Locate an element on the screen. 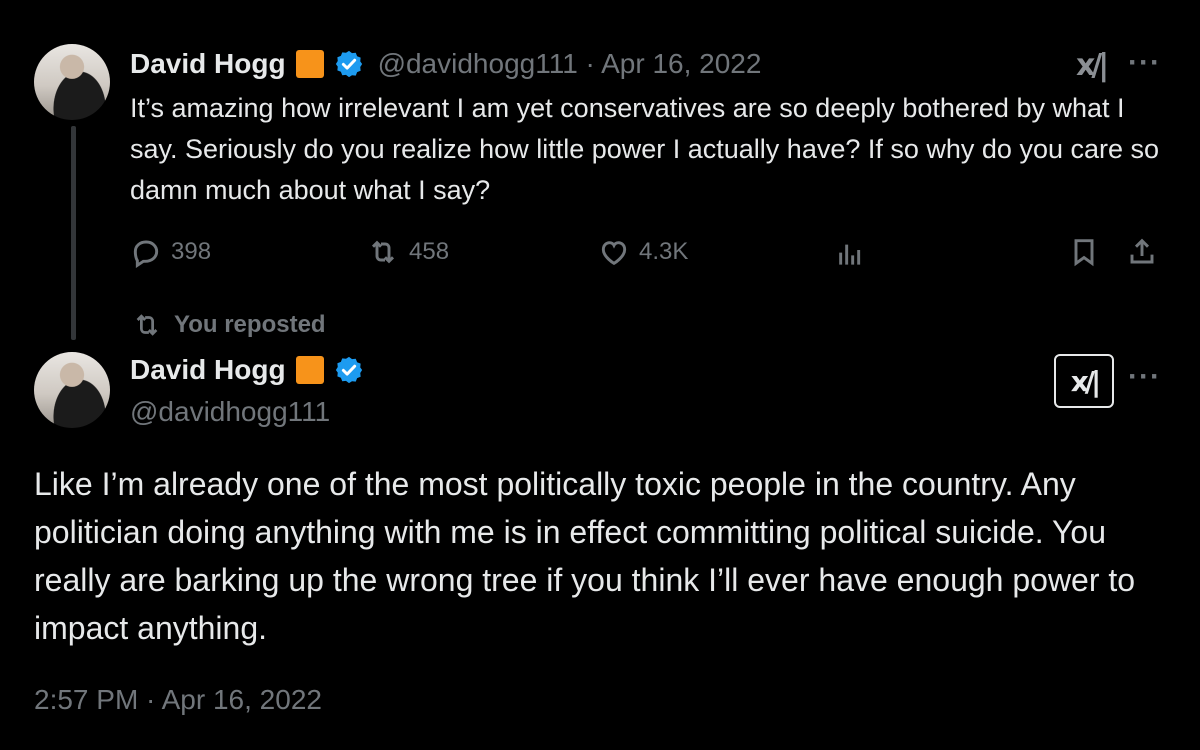 The image size is (1200, 750). handle: @davidhogg111 is located at coordinates (230, 412).